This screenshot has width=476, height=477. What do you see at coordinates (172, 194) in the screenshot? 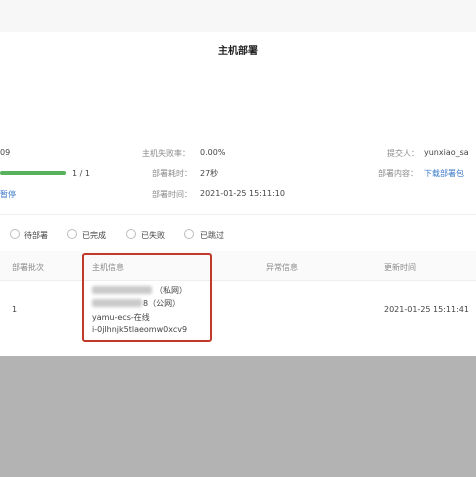
I see `deploy-time-label: 部署时间：` at bounding box center [172, 194].